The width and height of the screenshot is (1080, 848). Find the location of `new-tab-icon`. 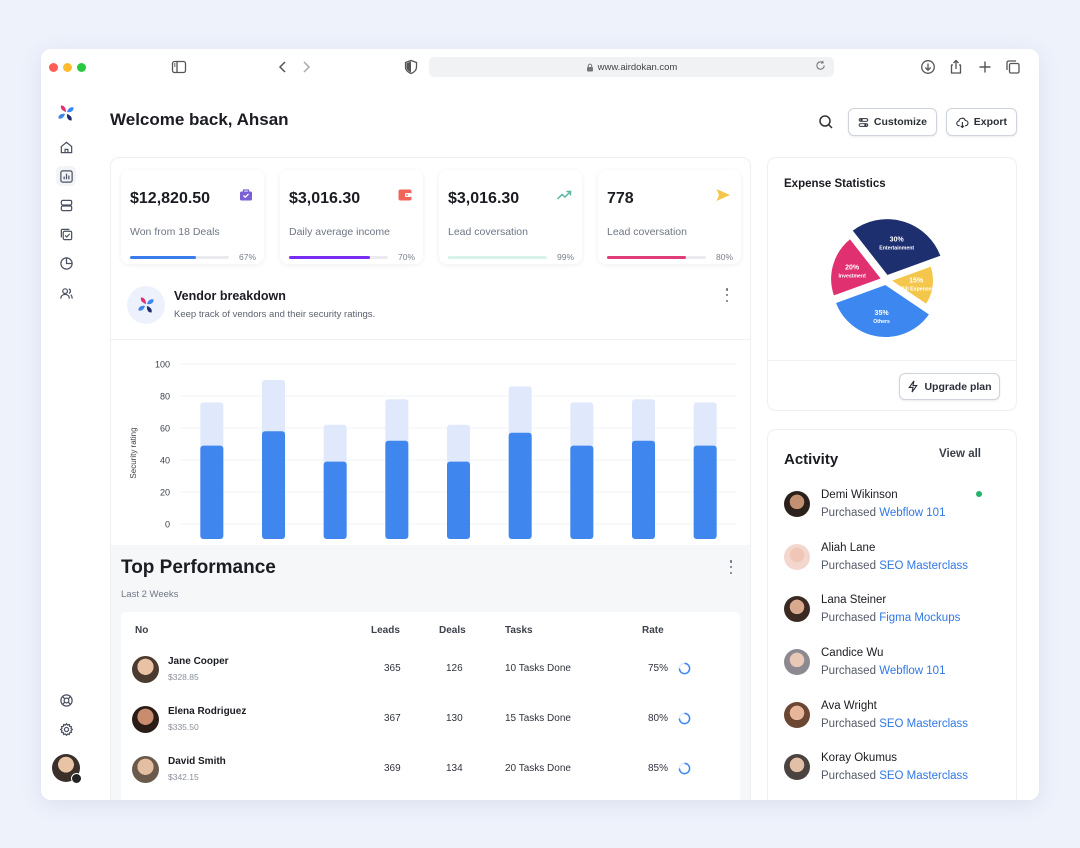

new-tab-icon is located at coordinates (985, 67).